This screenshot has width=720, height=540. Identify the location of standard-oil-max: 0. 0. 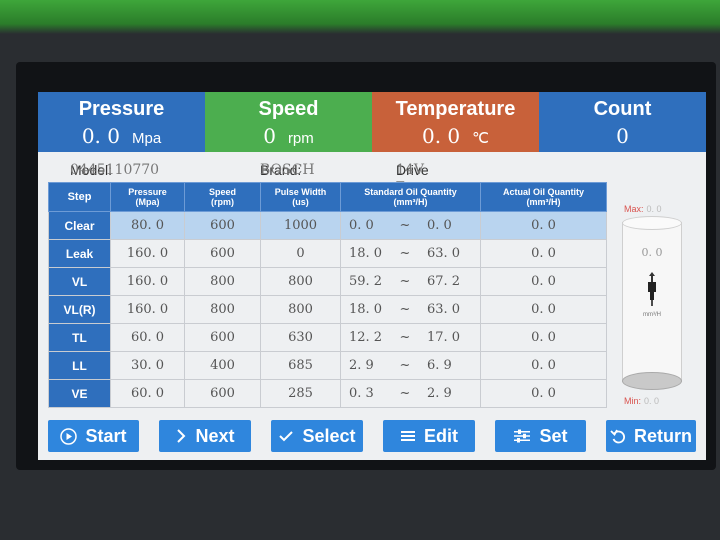
(439, 225).